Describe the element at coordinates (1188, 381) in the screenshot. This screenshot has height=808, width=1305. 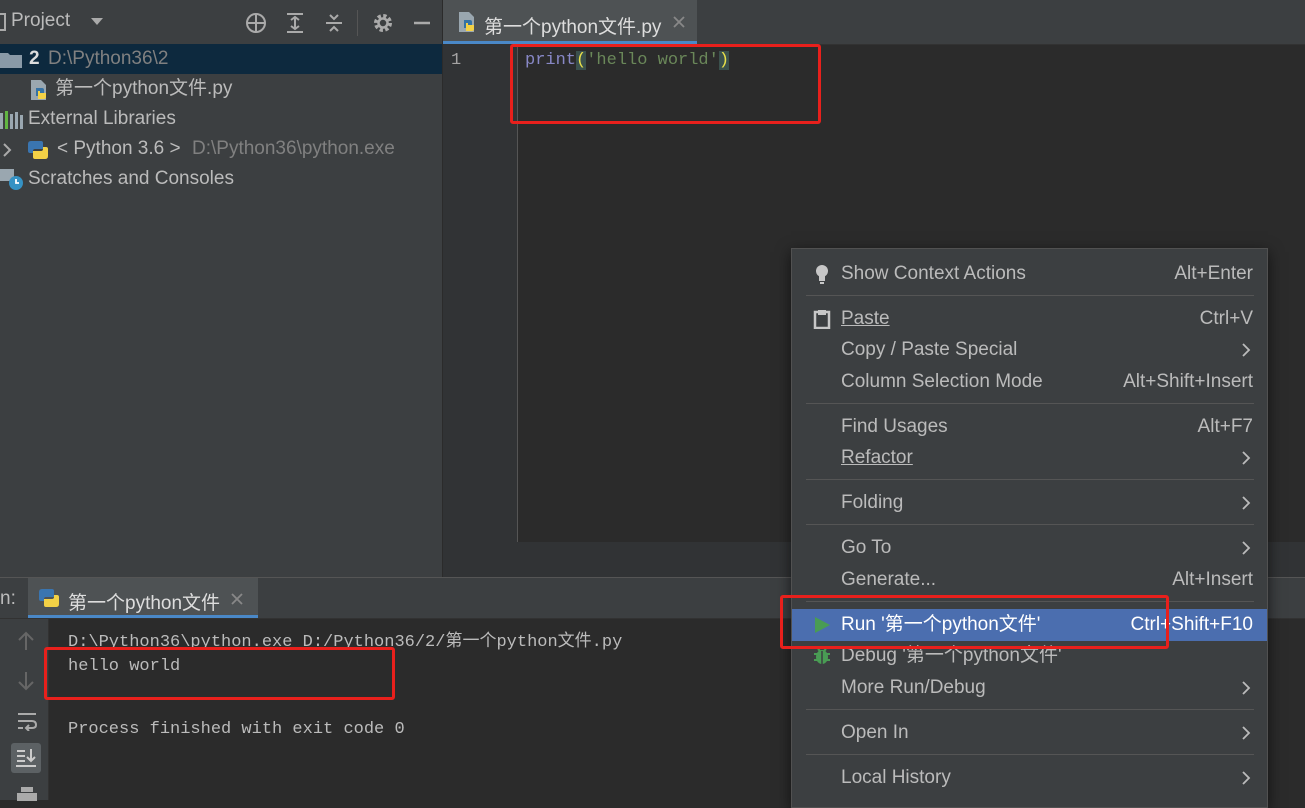
I see `menu-item-shortcut: Alt+Shift+Insert` at that location.